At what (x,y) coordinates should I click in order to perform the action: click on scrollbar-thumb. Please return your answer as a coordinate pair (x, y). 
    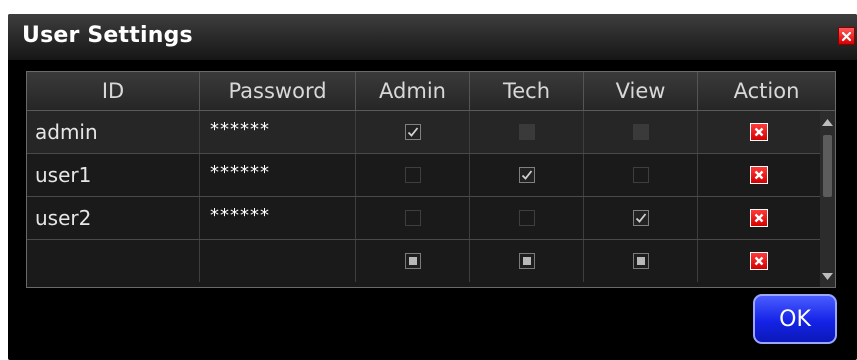
    Looking at the image, I should click on (827, 166).